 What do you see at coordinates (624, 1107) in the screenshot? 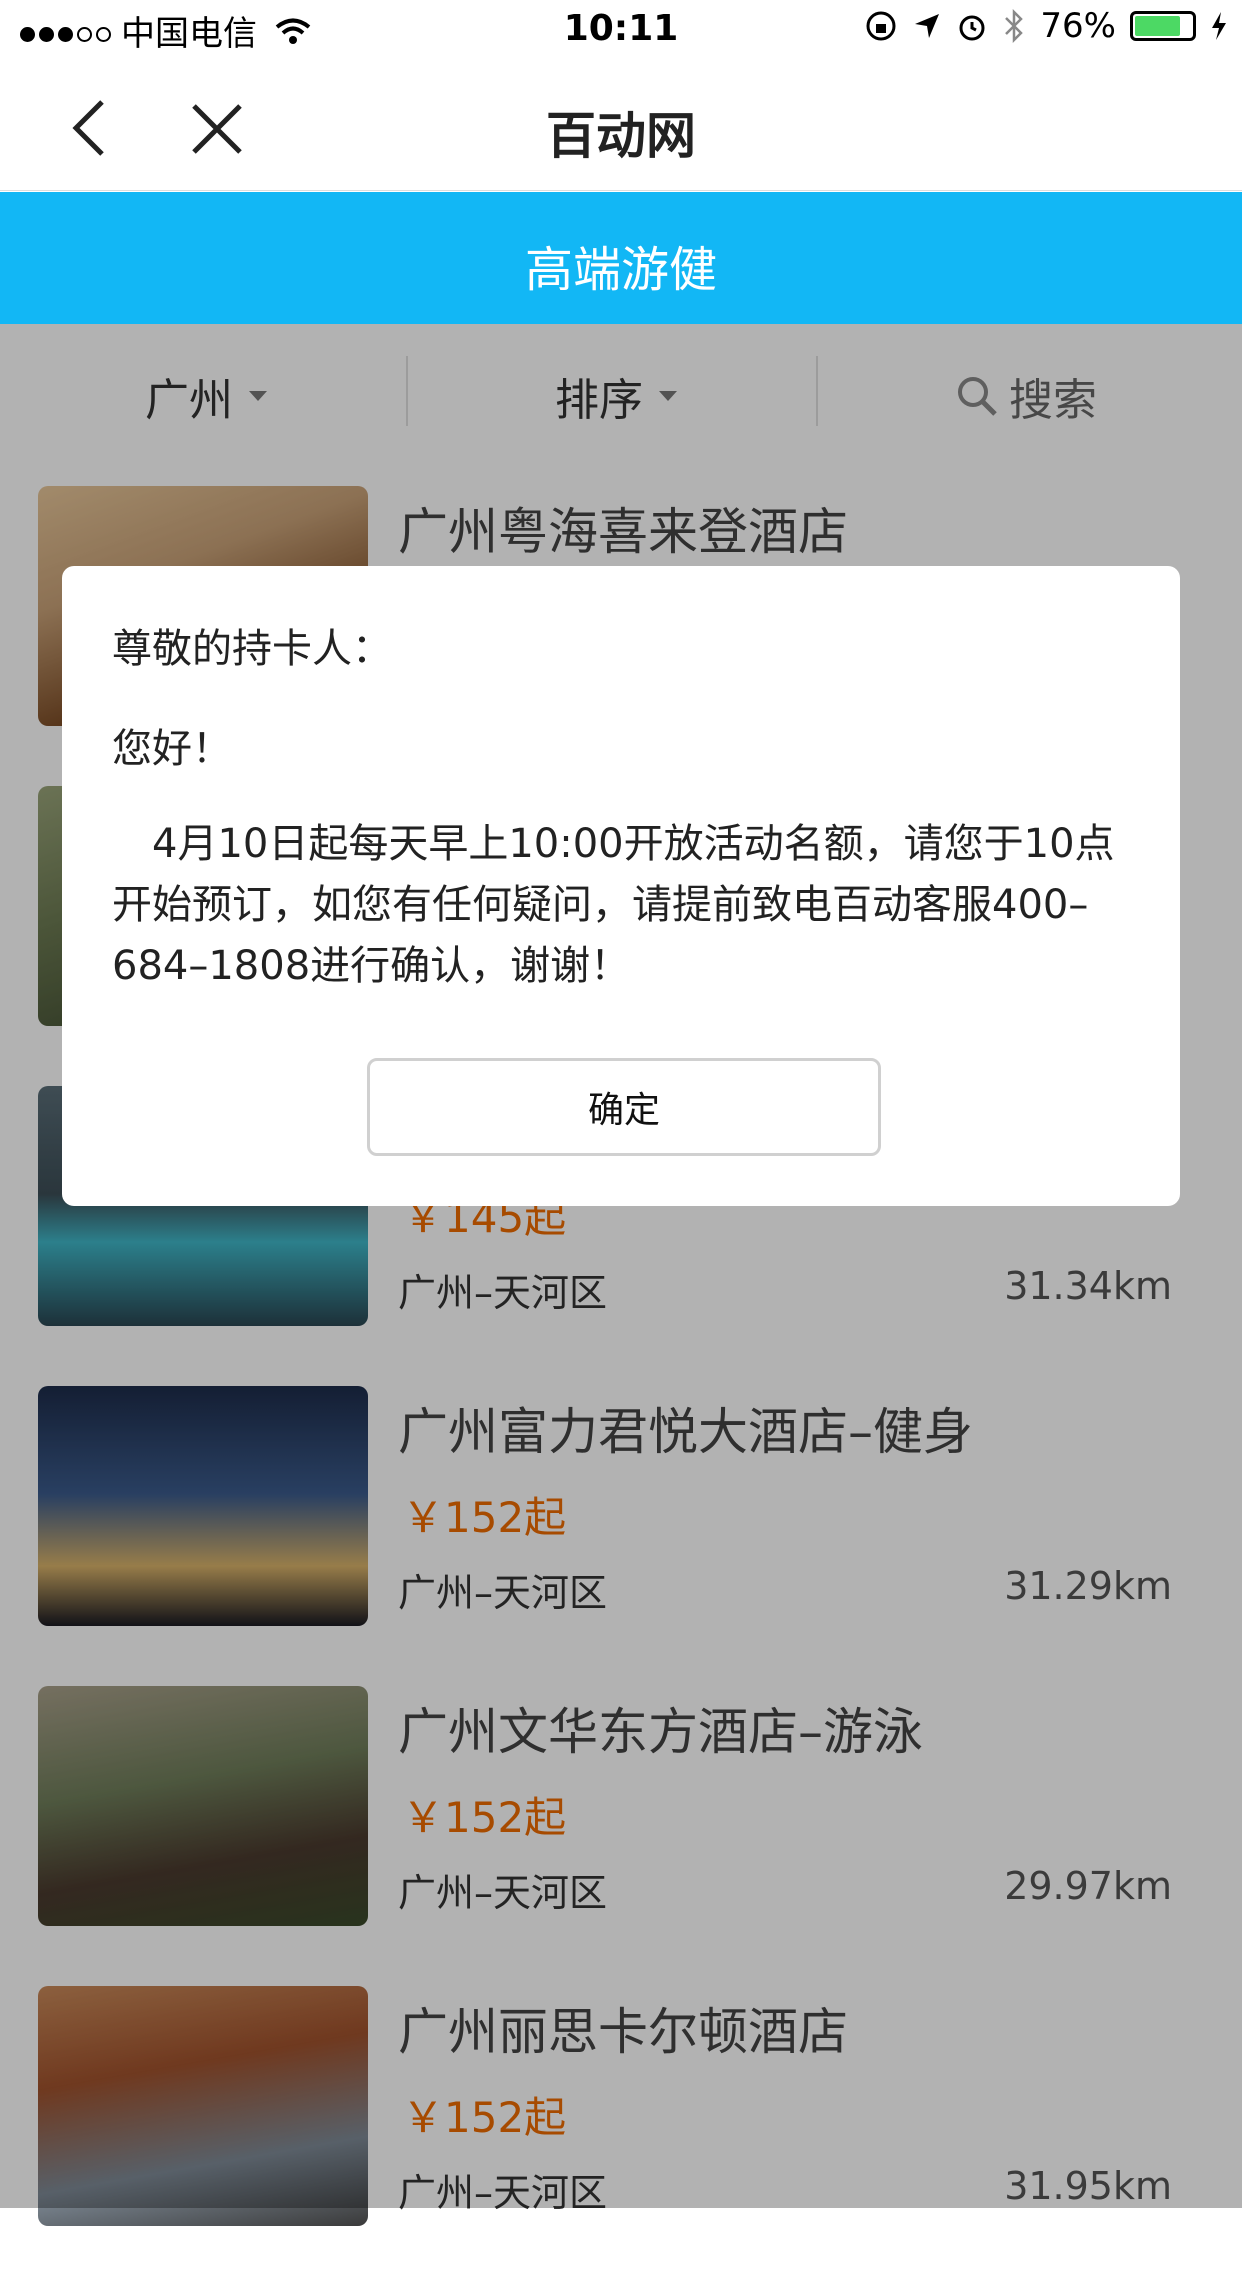
I see `confirm-button: 确定` at bounding box center [624, 1107].